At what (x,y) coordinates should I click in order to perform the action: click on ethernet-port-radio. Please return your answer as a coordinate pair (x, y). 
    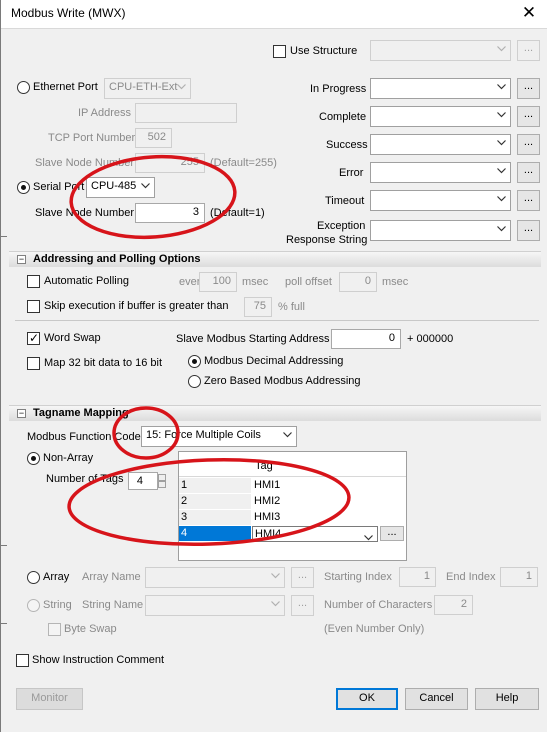
    Looking at the image, I should click on (23, 87).